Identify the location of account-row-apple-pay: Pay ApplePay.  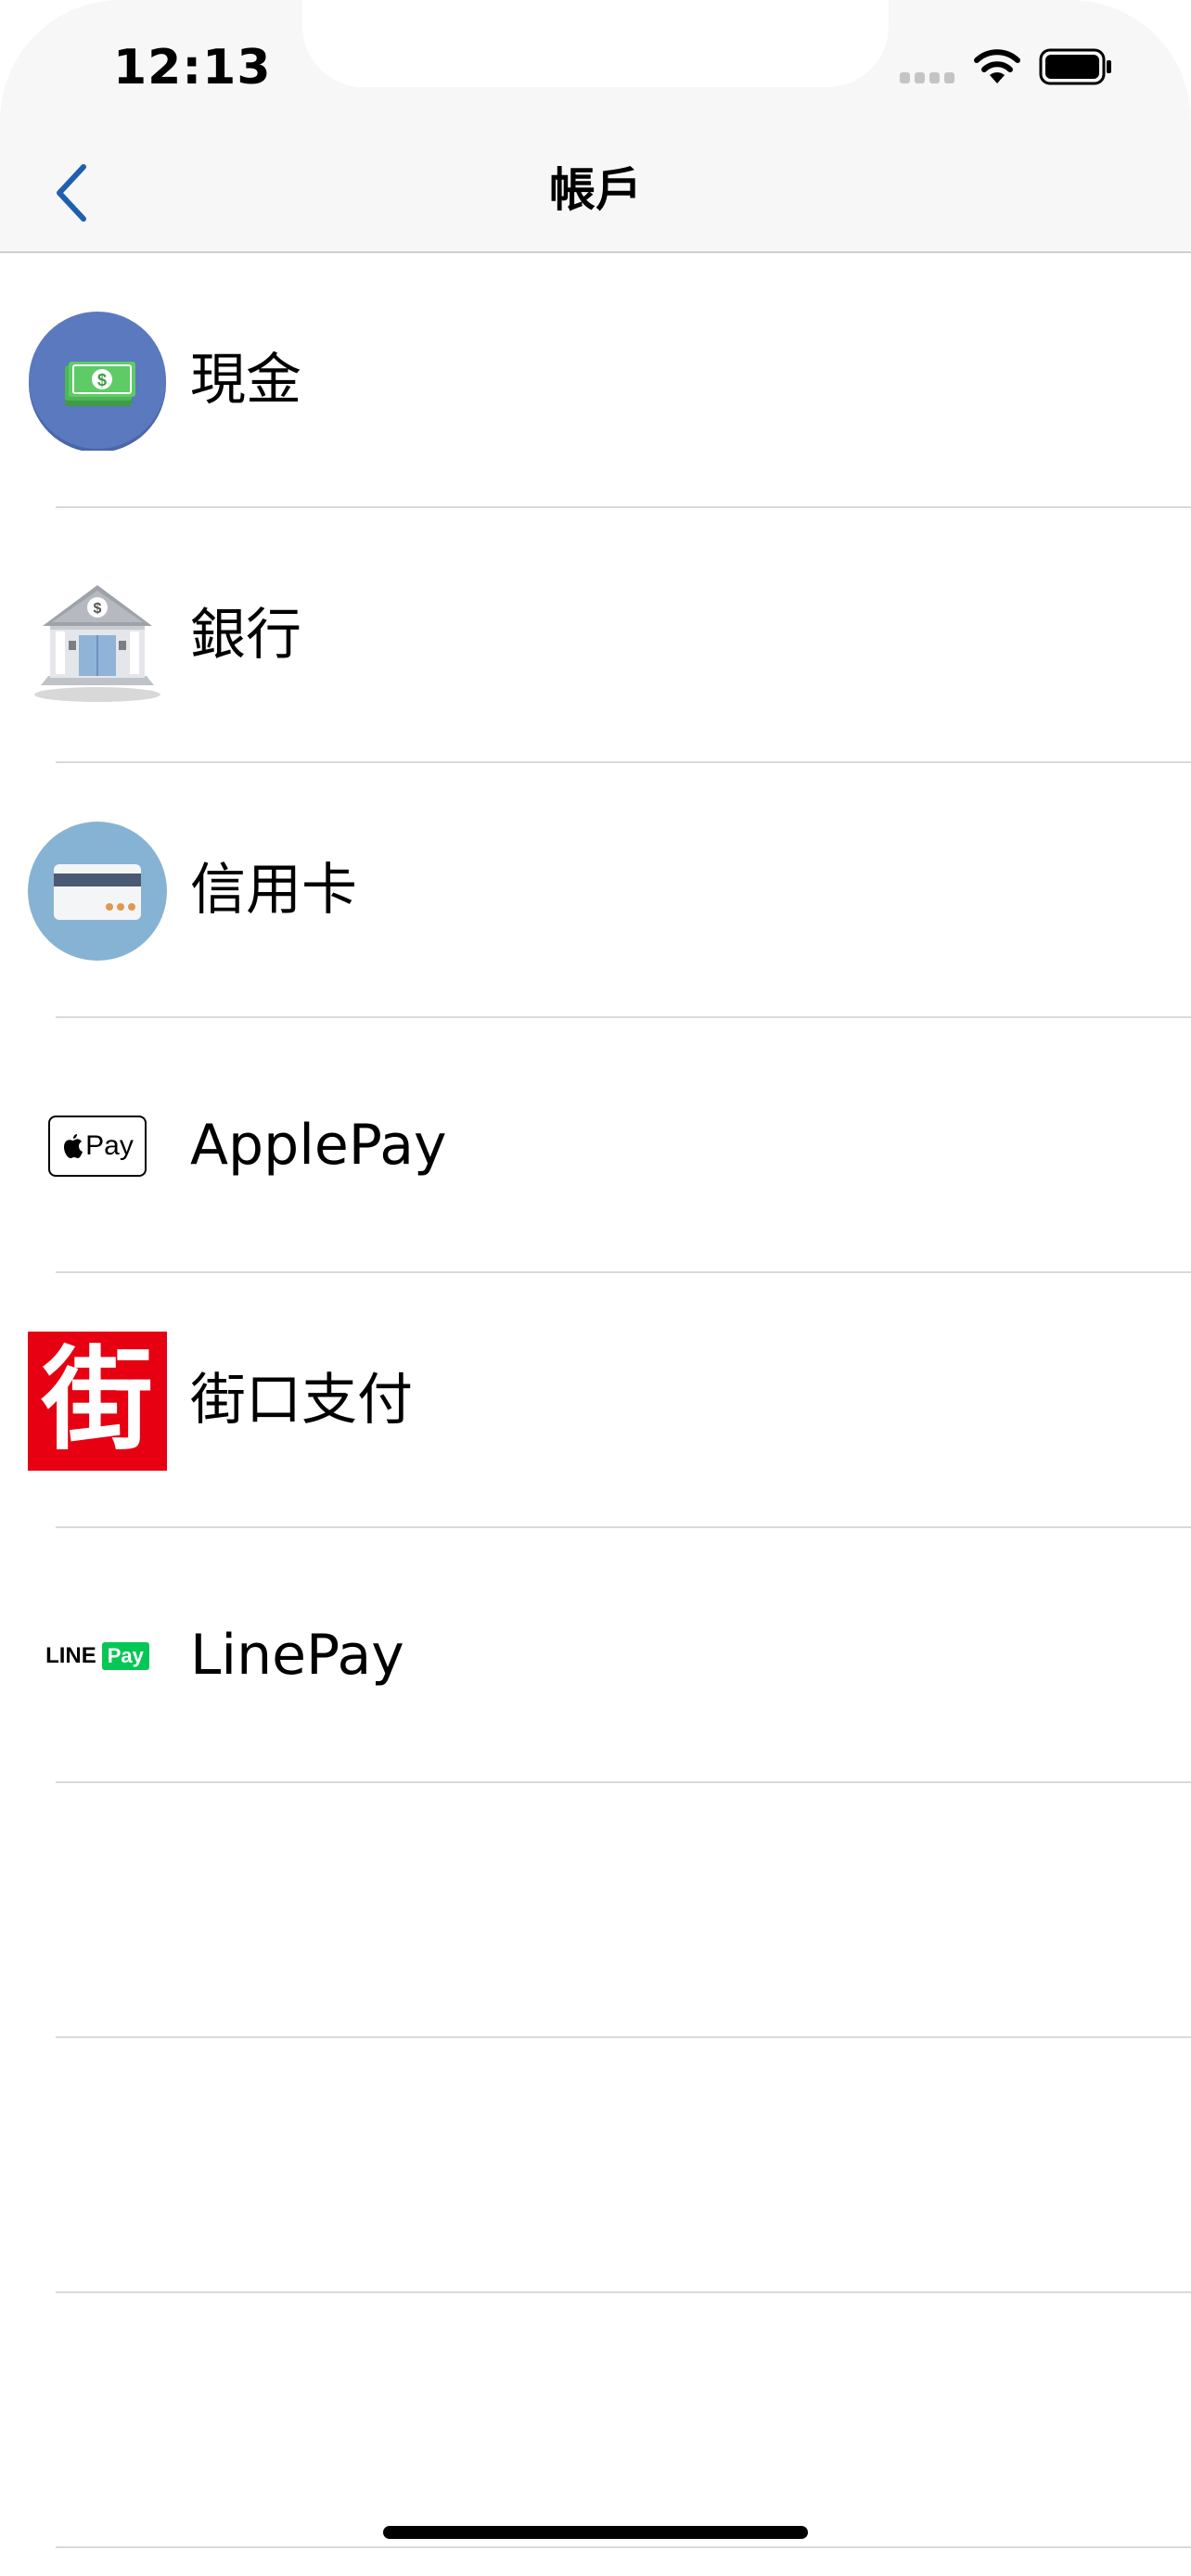
(595, 1145).